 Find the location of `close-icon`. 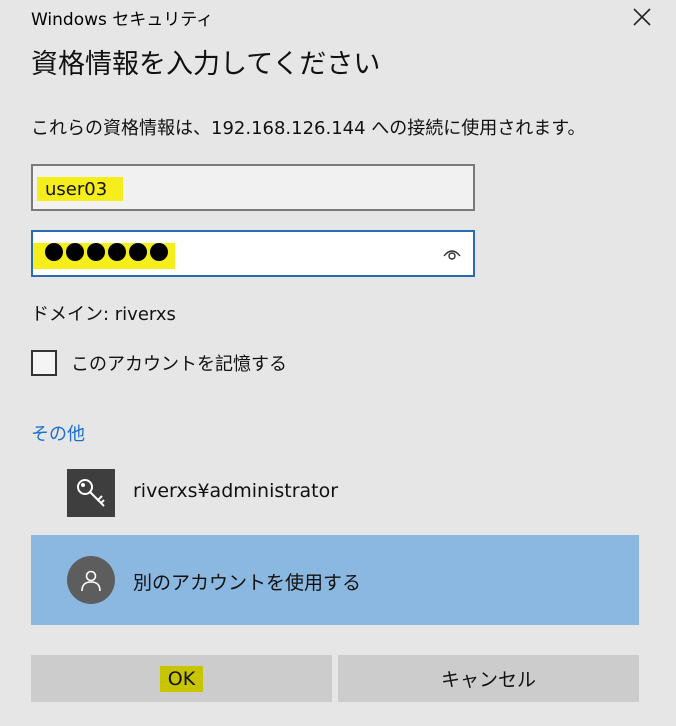

close-icon is located at coordinates (642, 17).